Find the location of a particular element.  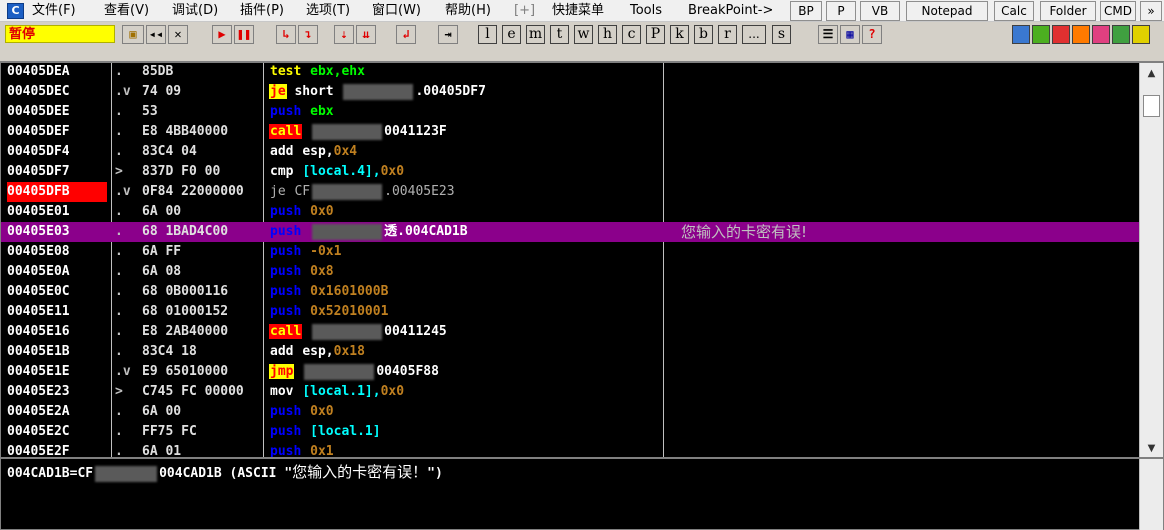

row-instruction: push 透.004CAD1B is located at coordinates (464, 232).